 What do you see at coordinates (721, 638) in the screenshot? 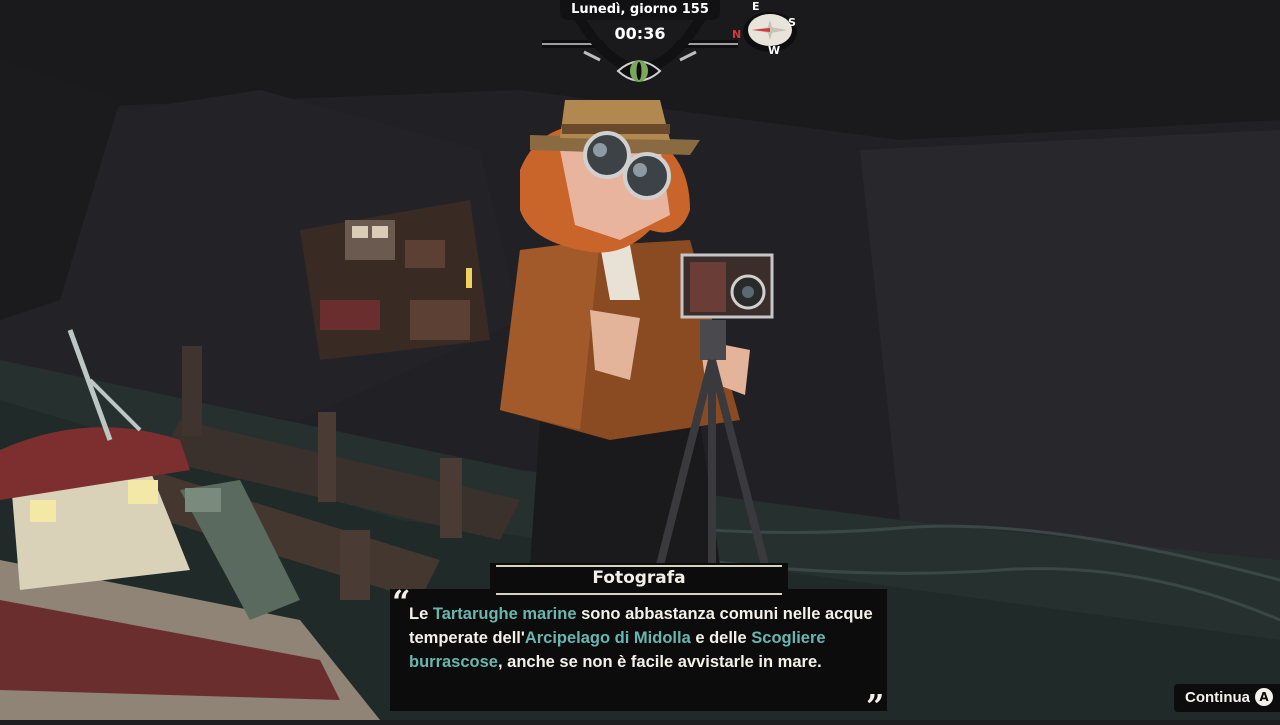
I see `dialogue-segment: e delle` at bounding box center [721, 638].